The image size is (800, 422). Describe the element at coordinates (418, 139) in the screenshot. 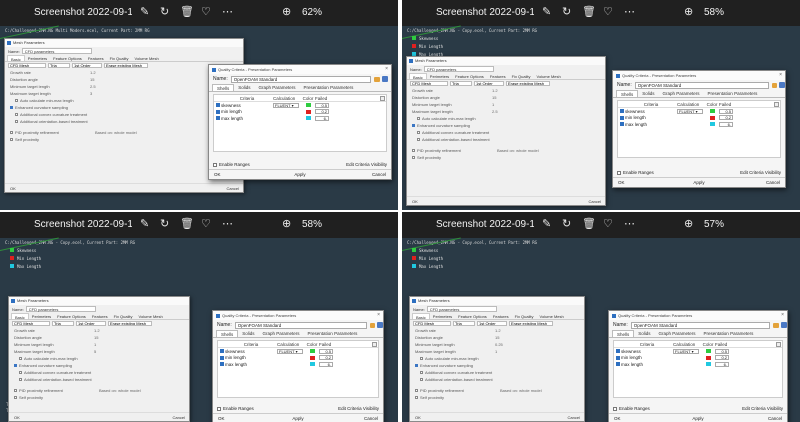

I see `orientation-checkbox` at that location.